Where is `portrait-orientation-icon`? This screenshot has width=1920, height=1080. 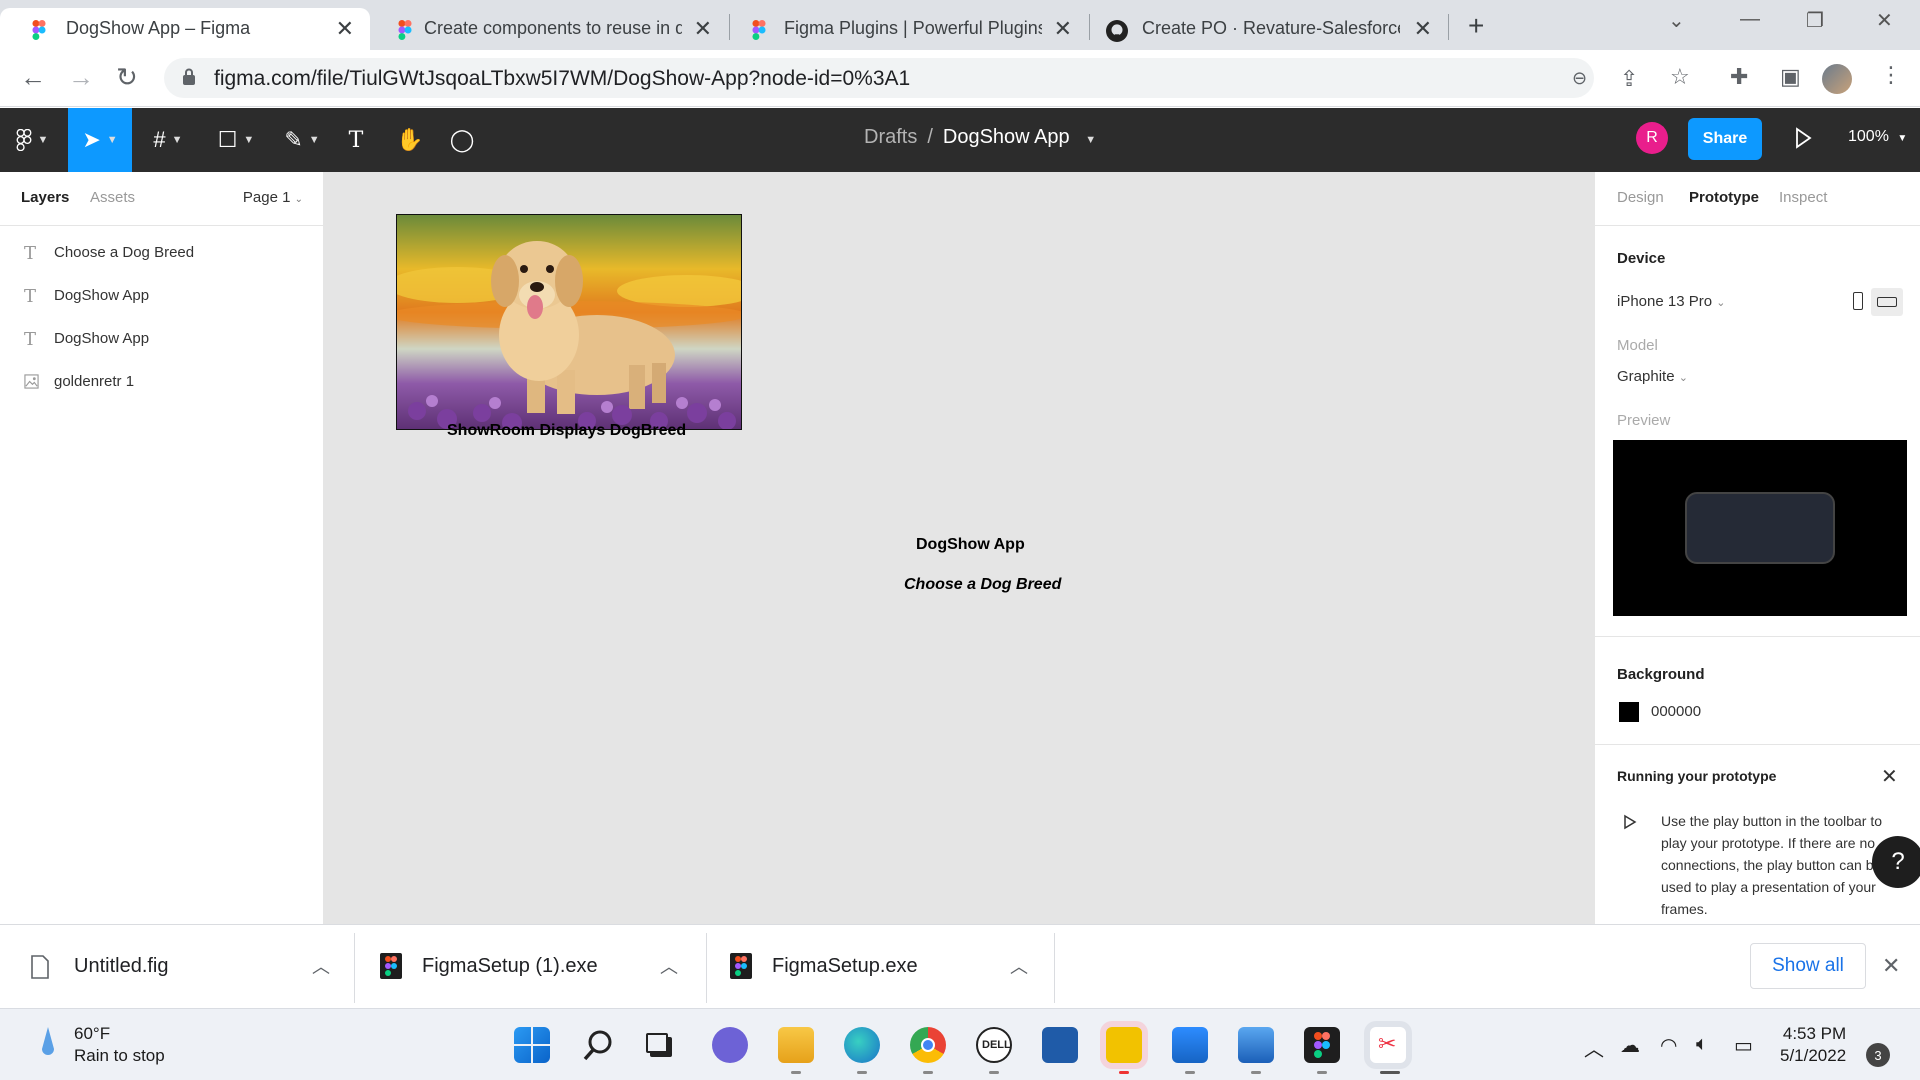
portrait-orientation-icon is located at coordinates (1858, 301).